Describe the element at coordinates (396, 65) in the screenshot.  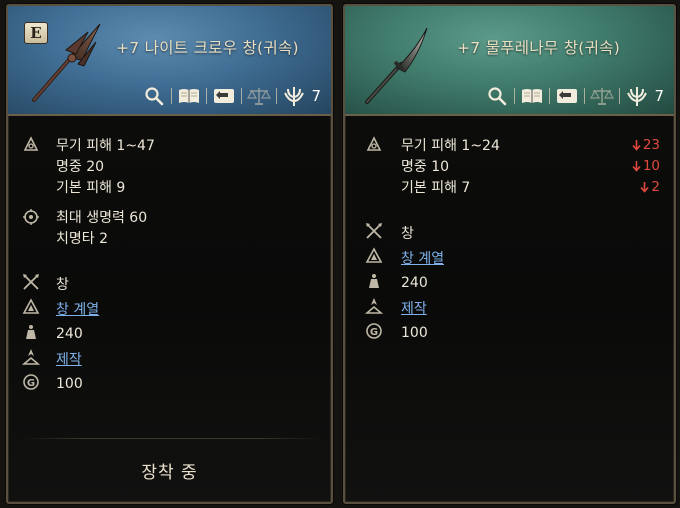
I see `spear-weapon-icon` at that location.